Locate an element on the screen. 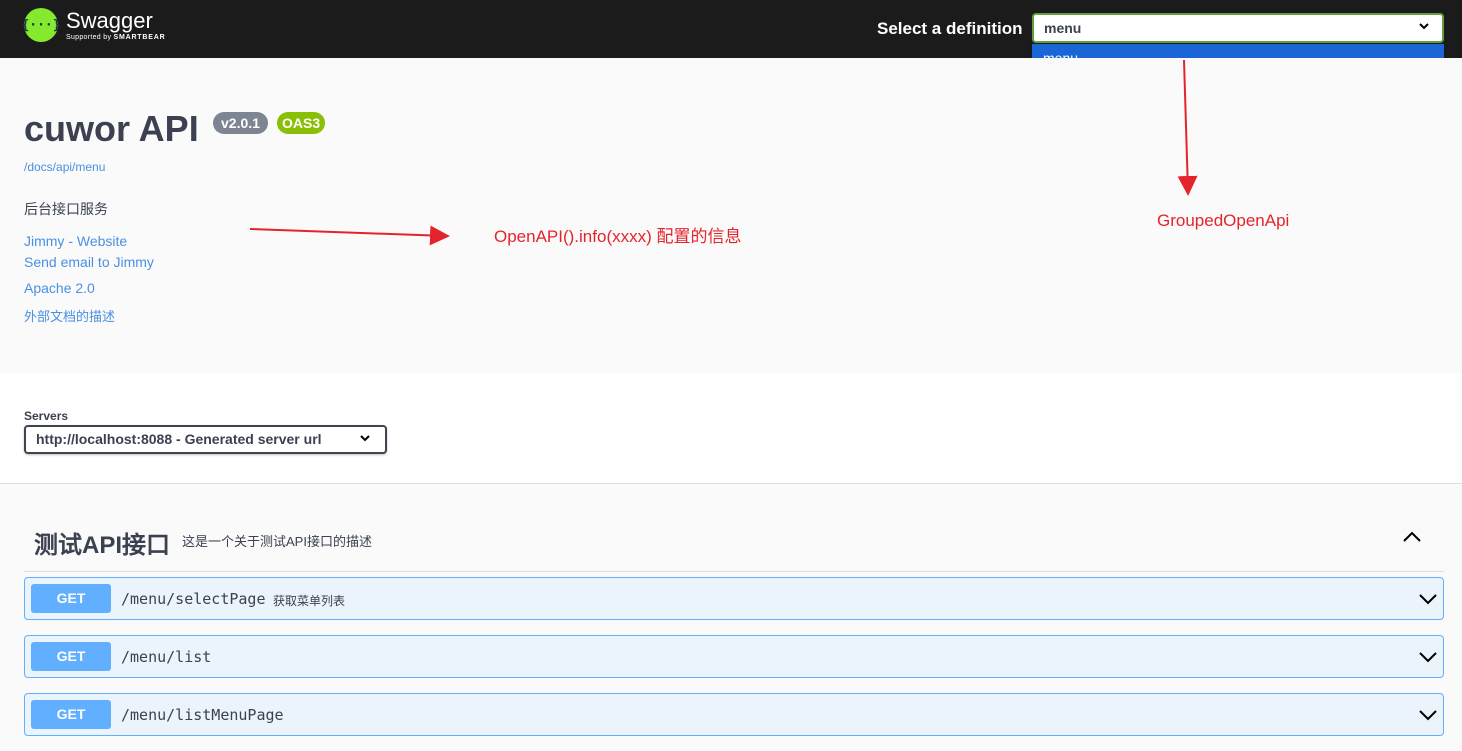 The height and width of the screenshot is (751, 1462). group-annotation: GroupedOpenApi is located at coordinates (1223, 220).